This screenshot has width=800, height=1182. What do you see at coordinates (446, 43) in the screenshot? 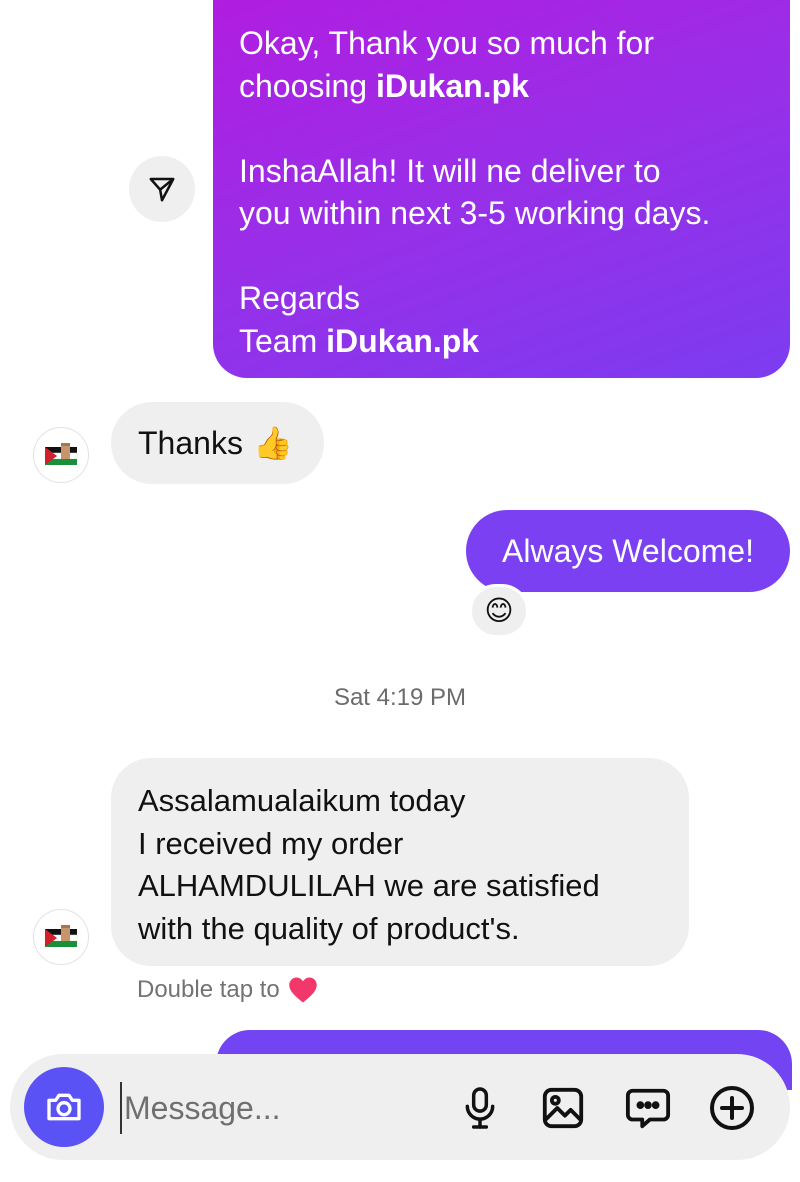
I see `message-line: Okay, Thank you so much for` at bounding box center [446, 43].